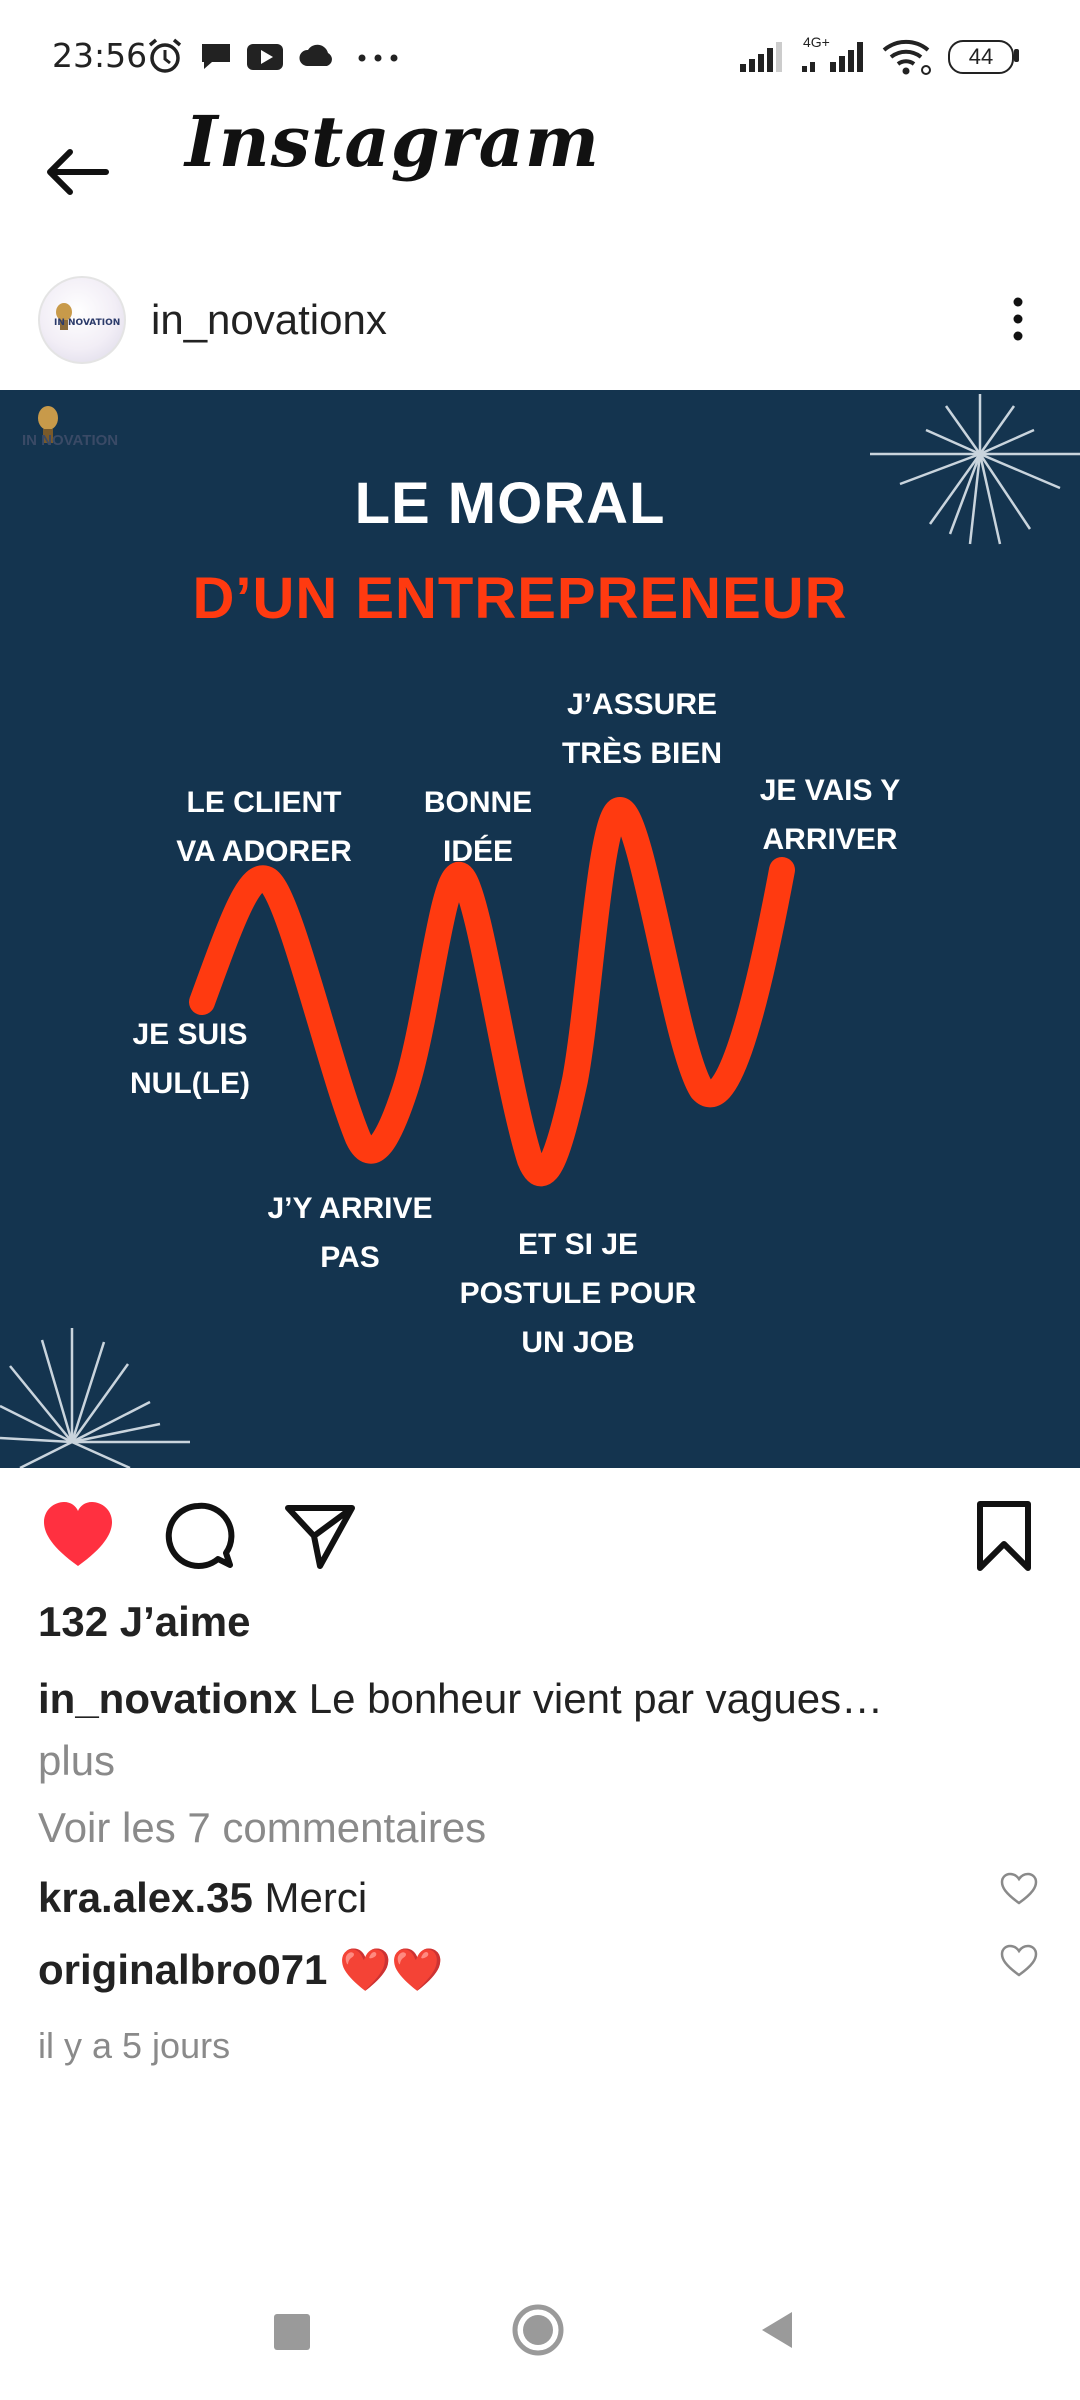  Describe the element at coordinates (320, 1536) in the screenshot. I see `send-icon` at that location.